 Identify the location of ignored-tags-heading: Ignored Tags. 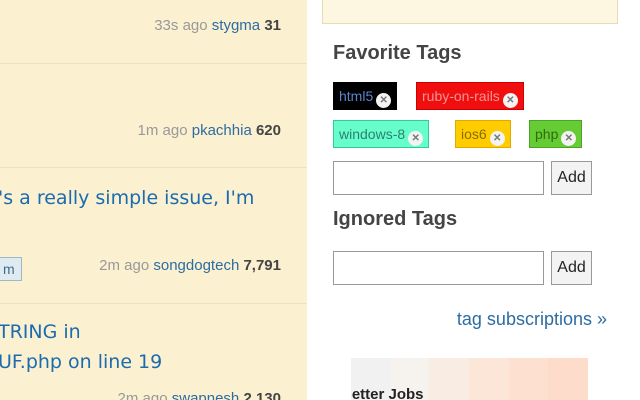
(395, 219).